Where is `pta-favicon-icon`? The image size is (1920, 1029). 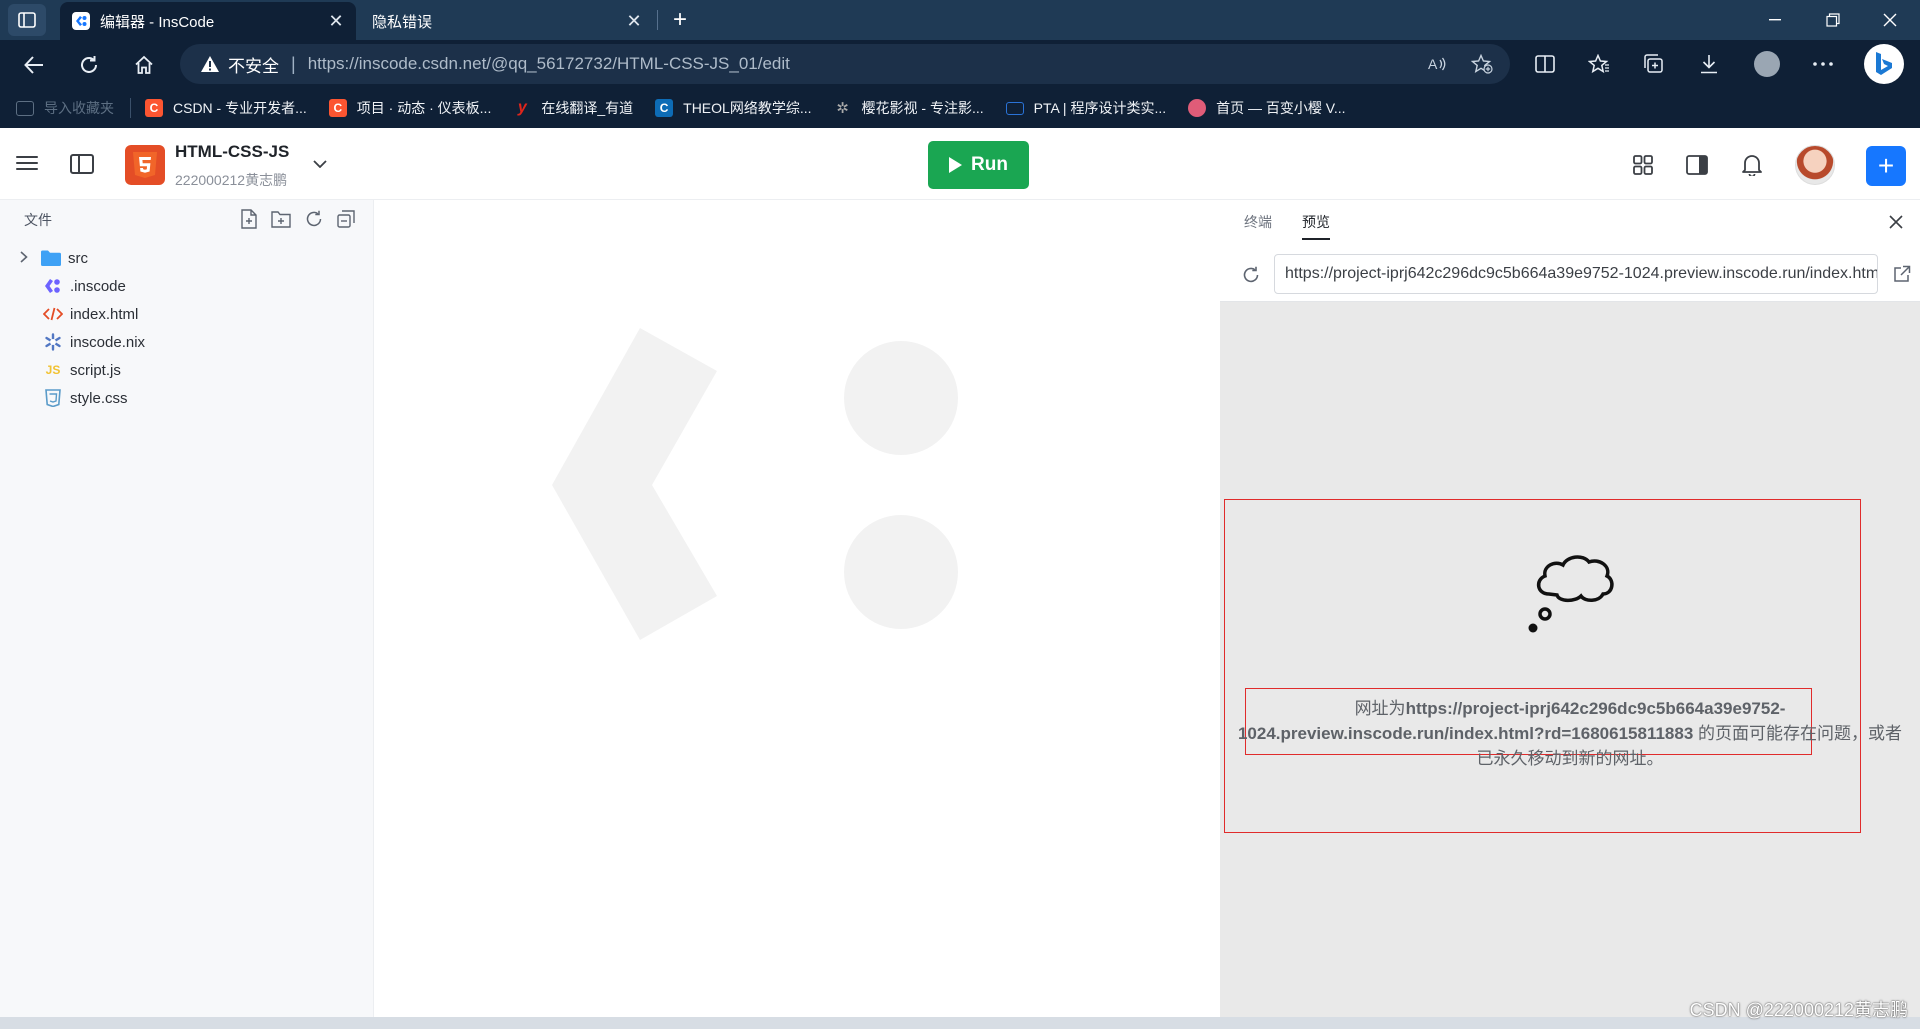 pta-favicon-icon is located at coordinates (1014, 108).